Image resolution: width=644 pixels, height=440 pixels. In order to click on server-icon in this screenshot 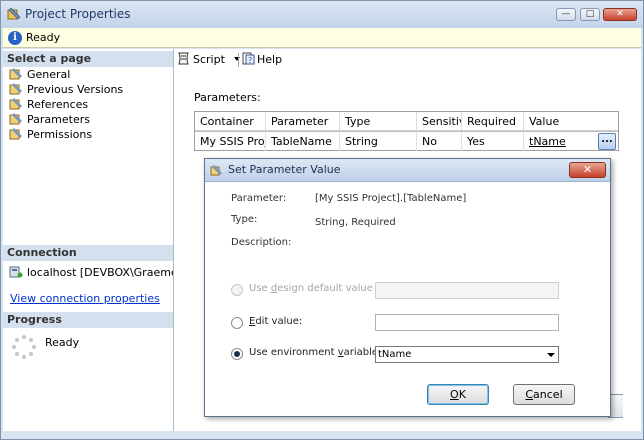, I will do `click(16, 272)`.